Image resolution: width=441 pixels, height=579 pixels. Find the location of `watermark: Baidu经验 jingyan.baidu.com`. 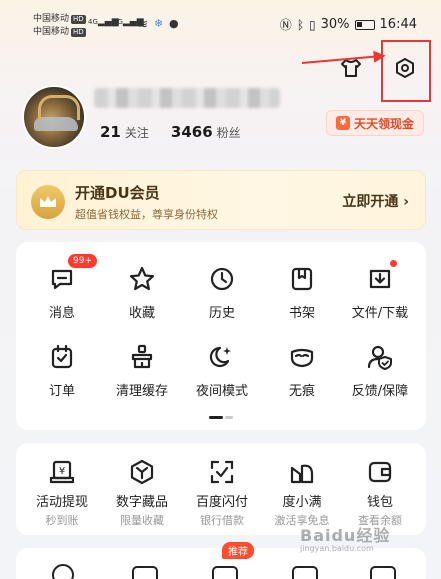

watermark: Baidu经验 jingyan.baidu.com is located at coordinates (345, 539).